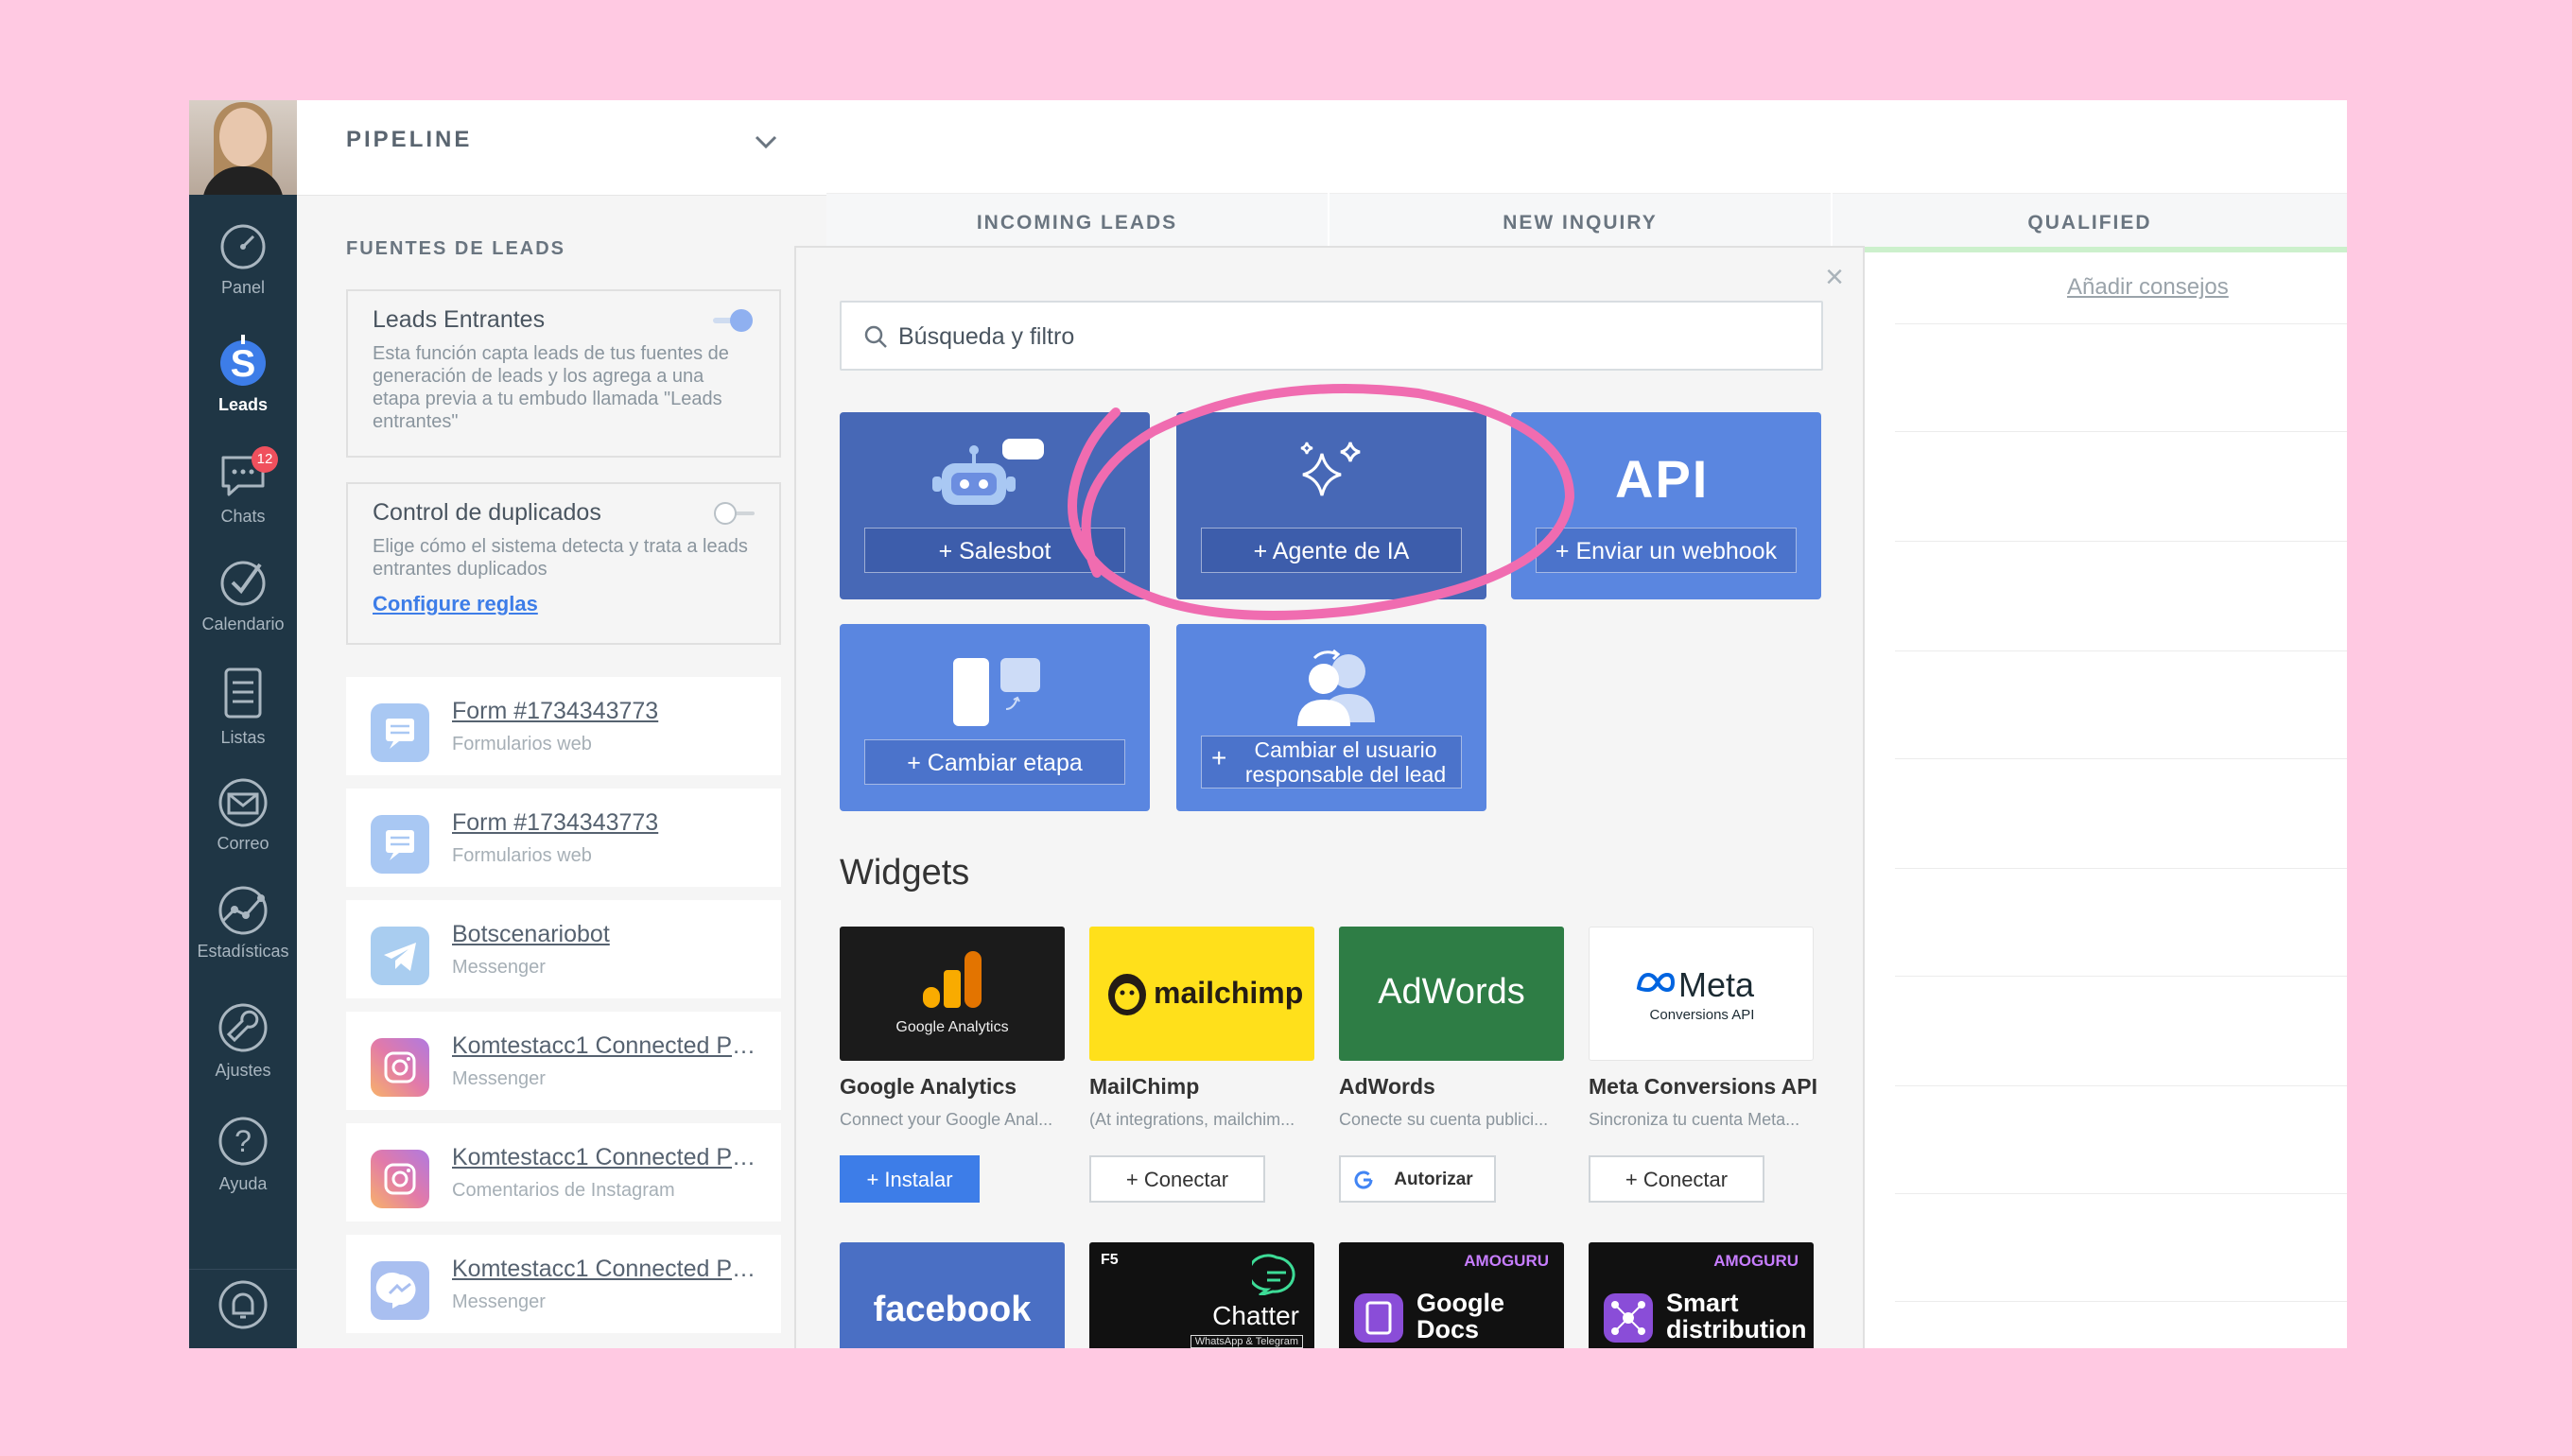  What do you see at coordinates (1229, 993) in the screenshot?
I see `mailchimp-logo-text: mailchimp` at bounding box center [1229, 993].